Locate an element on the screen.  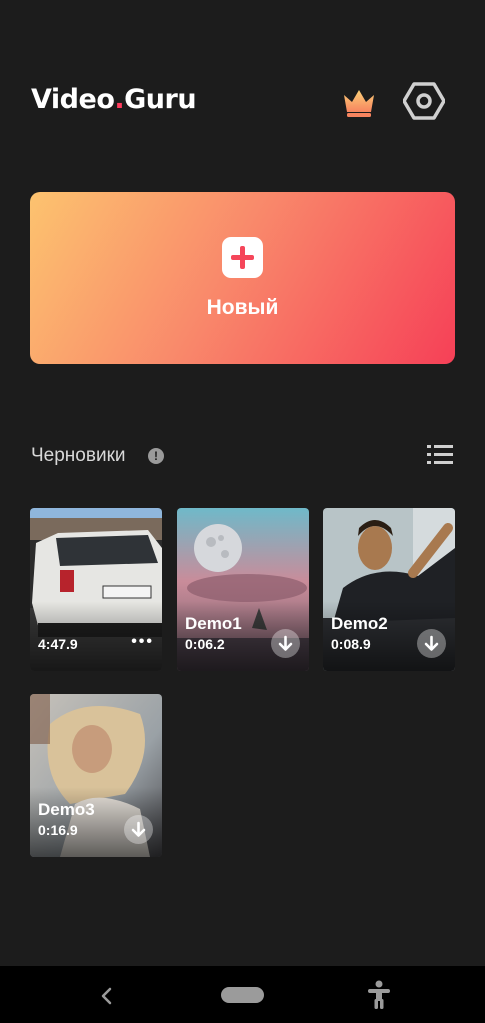
gear-icon is located at coordinates (424, 101).